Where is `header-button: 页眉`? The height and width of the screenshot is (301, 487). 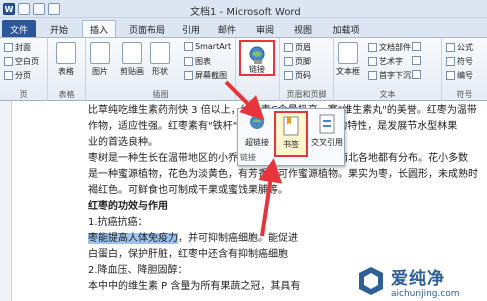 header-button: 页眉 is located at coordinates (297, 47).